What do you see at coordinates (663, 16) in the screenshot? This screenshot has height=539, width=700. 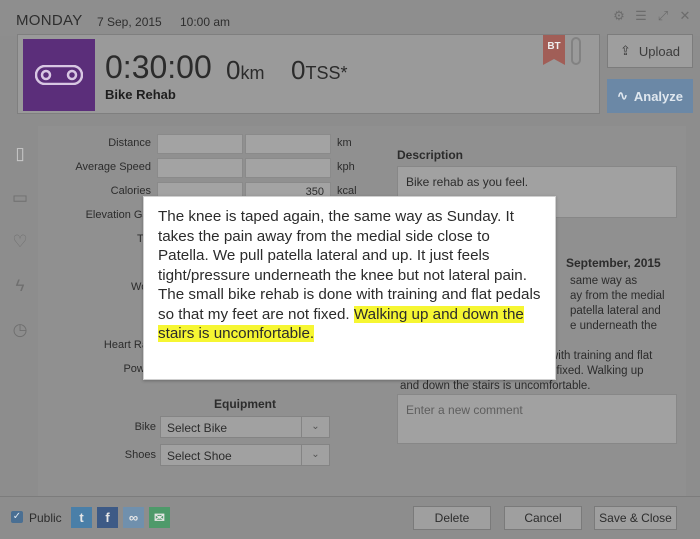 I see `expand-icon: ⤢` at bounding box center [663, 16].